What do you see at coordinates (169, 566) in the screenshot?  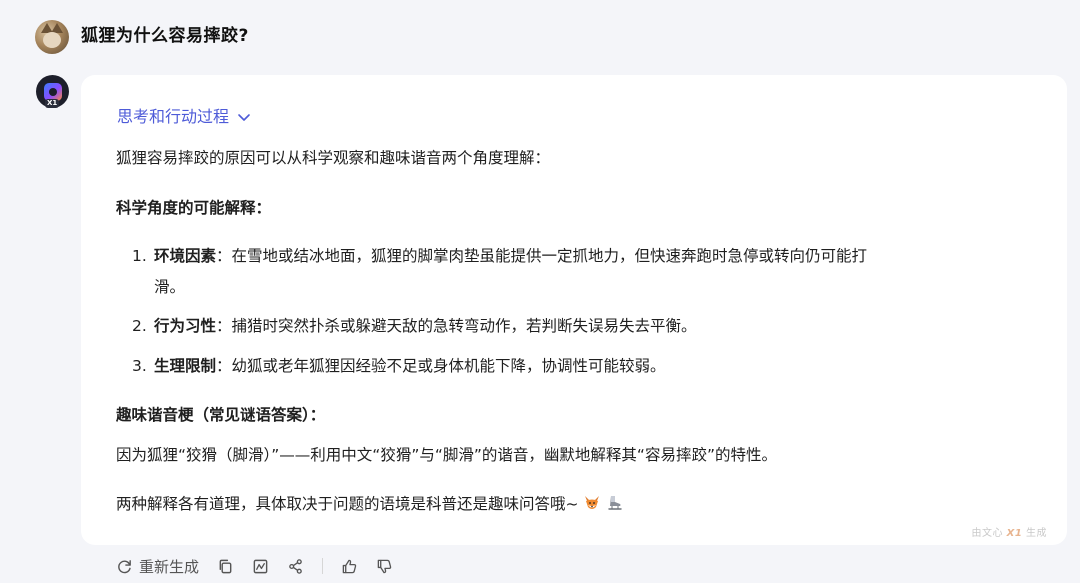 I see `regenerate-label: 重新生成` at bounding box center [169, 566].